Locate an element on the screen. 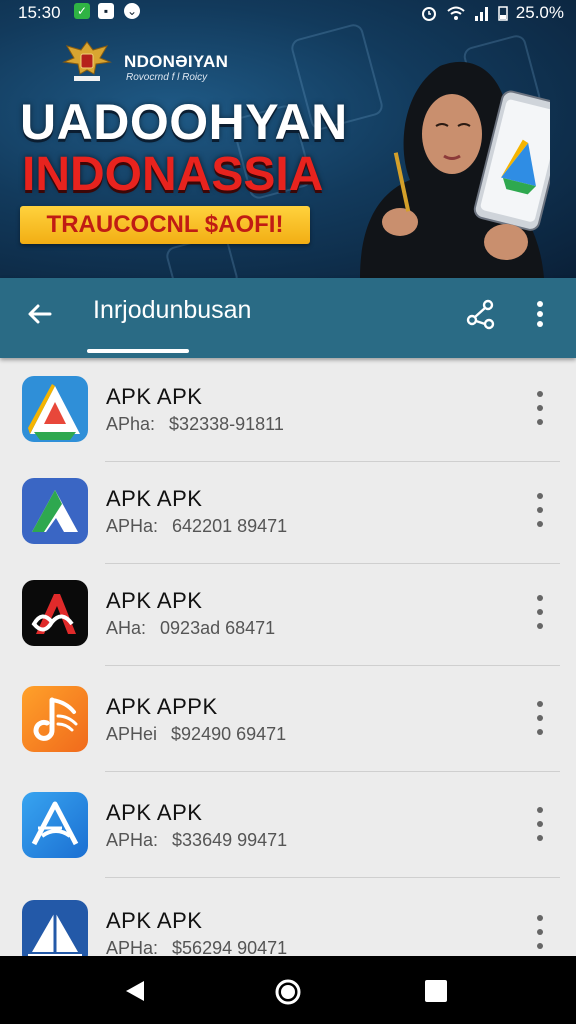 The height and width of the screenshot is (1024, 576). brand-subtitle: Rovocrnd f l Roicy is located at coordinates (167, 77).